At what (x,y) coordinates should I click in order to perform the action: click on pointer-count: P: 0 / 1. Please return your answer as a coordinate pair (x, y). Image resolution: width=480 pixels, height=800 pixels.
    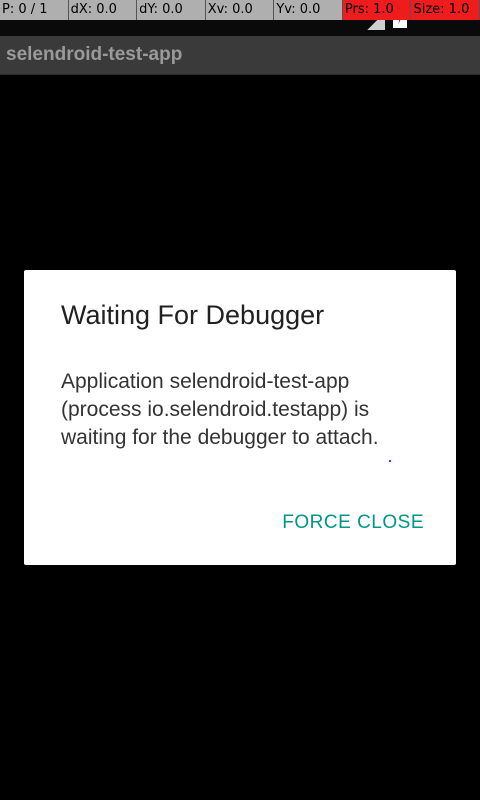
    Looking at the image, I should click on (34, 10).